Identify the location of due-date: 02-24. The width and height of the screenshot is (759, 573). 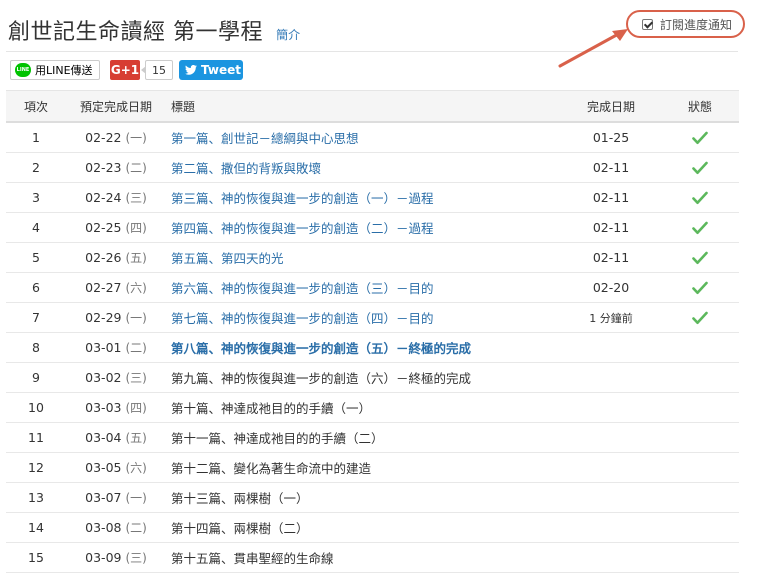
(103, 197).